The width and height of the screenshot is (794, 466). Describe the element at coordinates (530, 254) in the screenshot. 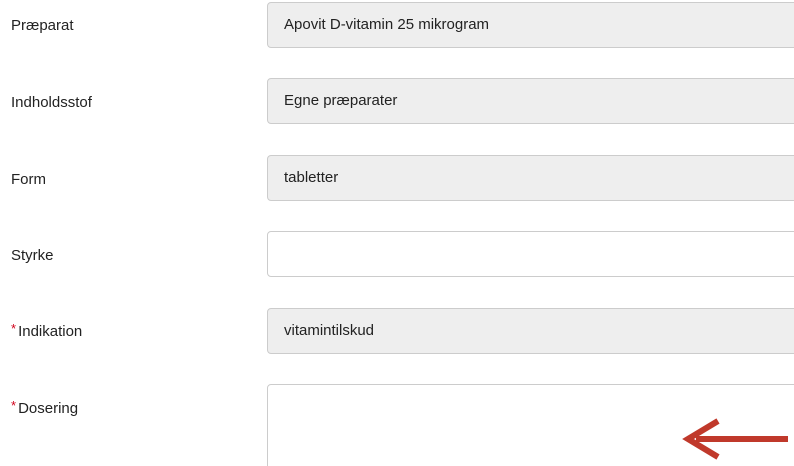

I see `styrke-input` at that location.